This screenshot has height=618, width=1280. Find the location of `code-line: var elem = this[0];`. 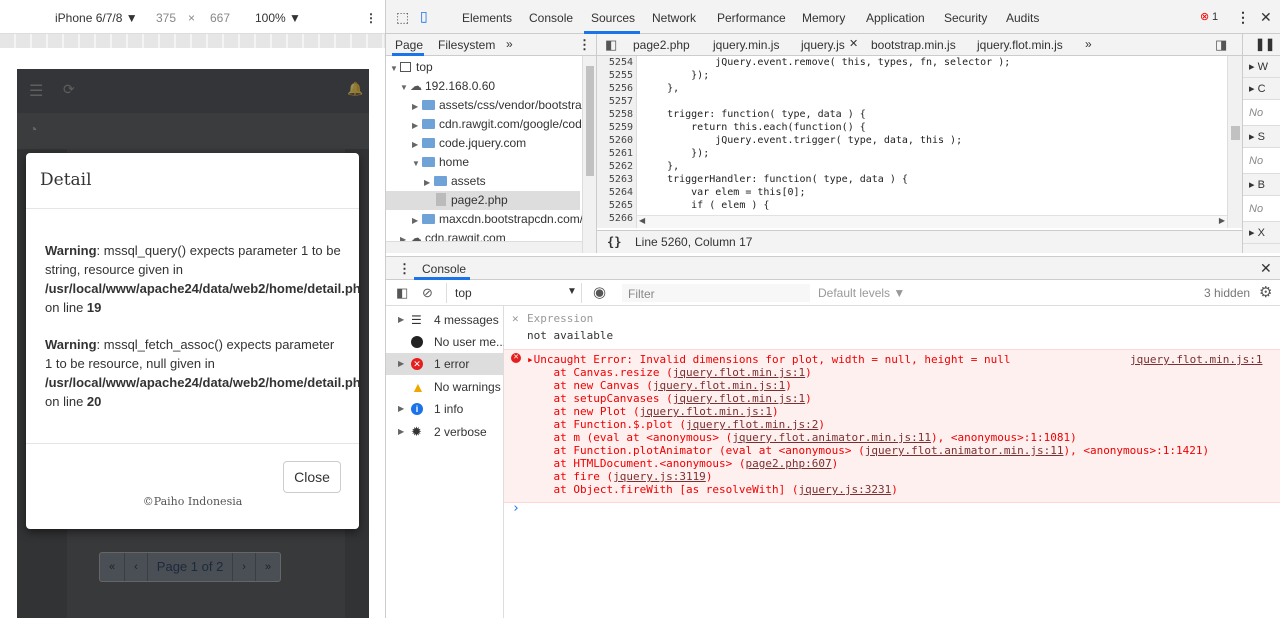

code-line: var elem = this[0]; is located at coordinates (724, 192).